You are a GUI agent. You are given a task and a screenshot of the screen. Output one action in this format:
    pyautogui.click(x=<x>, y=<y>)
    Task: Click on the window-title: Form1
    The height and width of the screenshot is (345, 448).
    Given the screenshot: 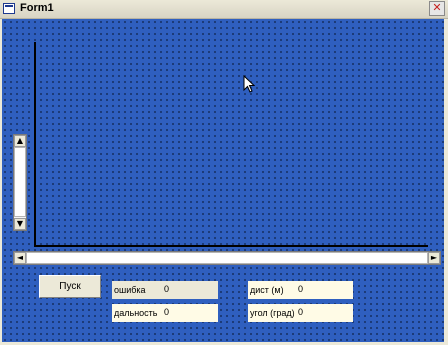 What is the action you would take?
    pyautogui.click(x=37, y=8)
    